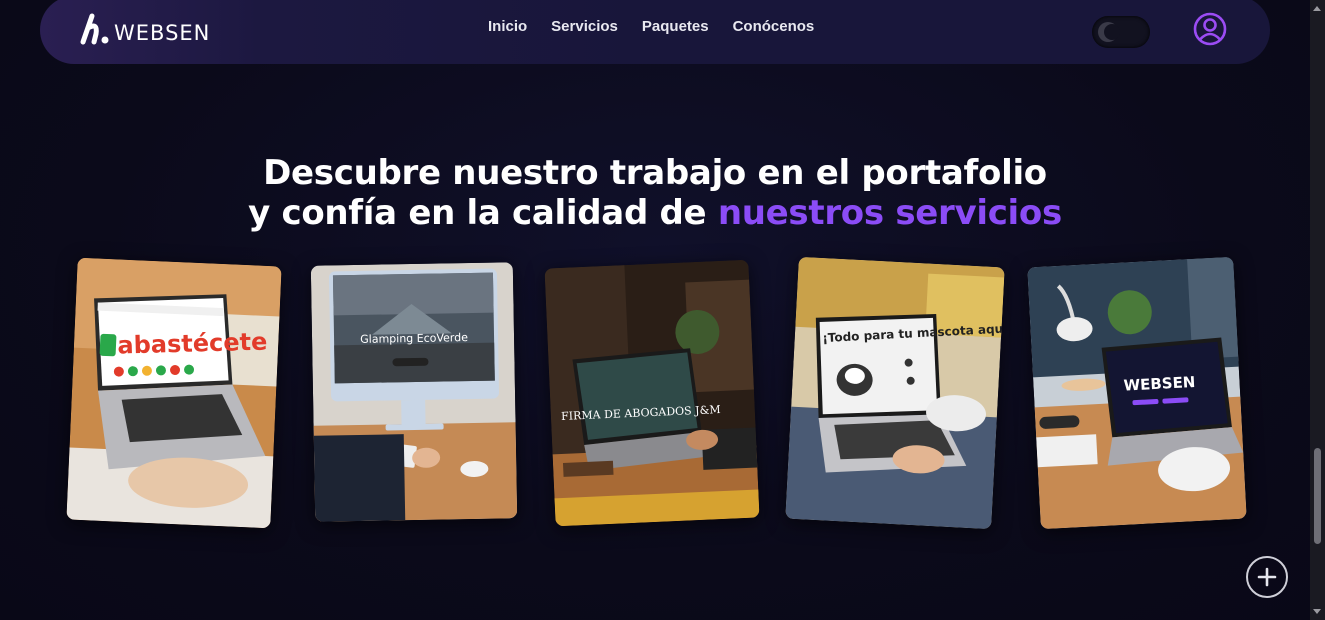 The image size is (1325, 620). Describe the element at coordinates (1121, 32) in the screenshot. I see `theme-toggle` at that location.